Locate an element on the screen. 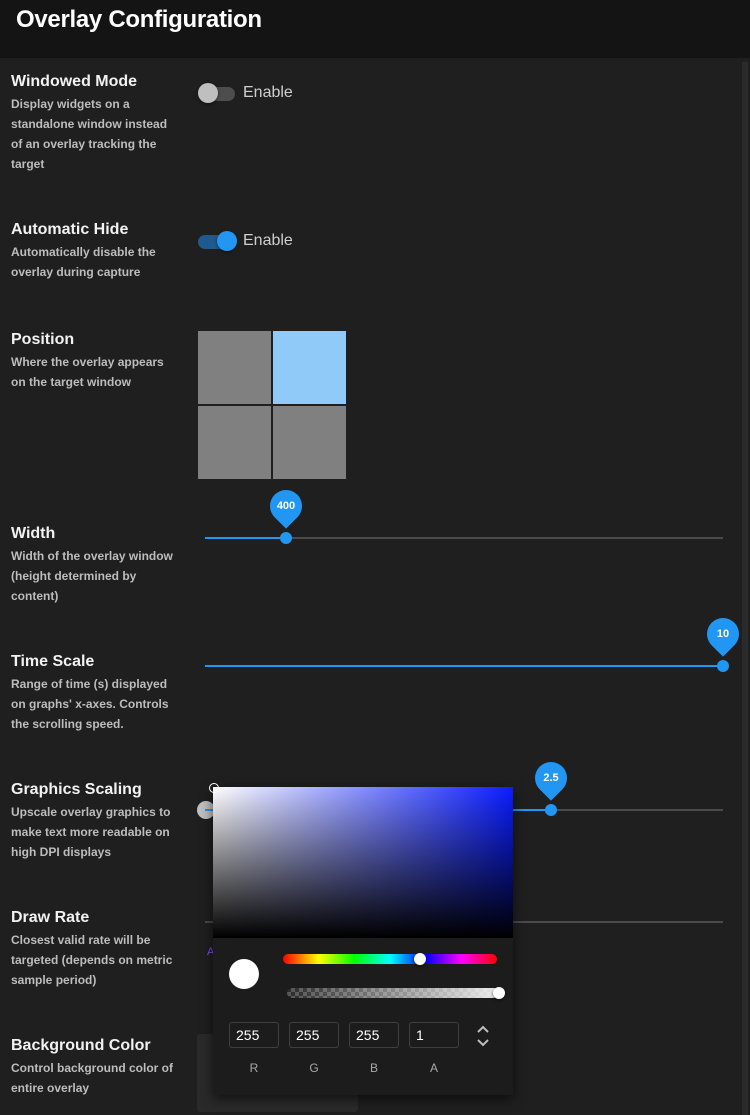 The height and width of the screenshot is (1115, 750). desc-line: high DPI displays is located at coordinates (61, 852).